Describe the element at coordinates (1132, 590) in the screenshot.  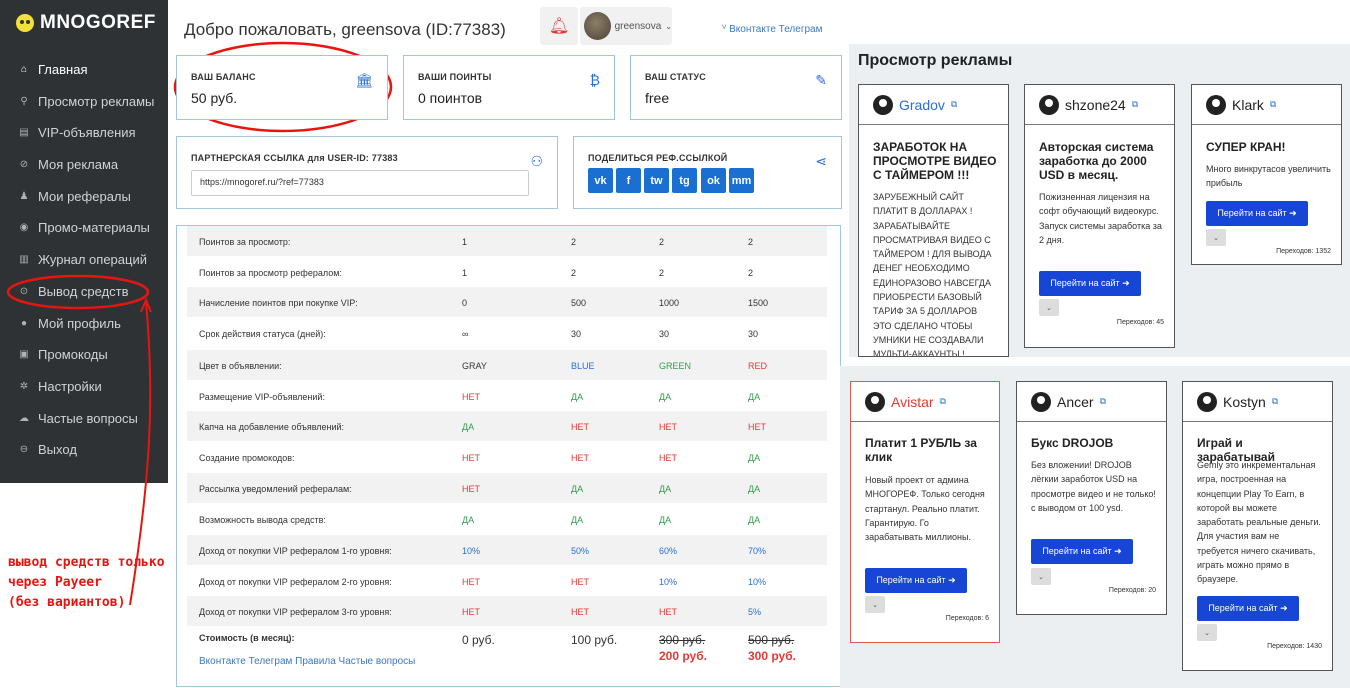
I see `ad-clicks-count: Переходов: 20` at that location.